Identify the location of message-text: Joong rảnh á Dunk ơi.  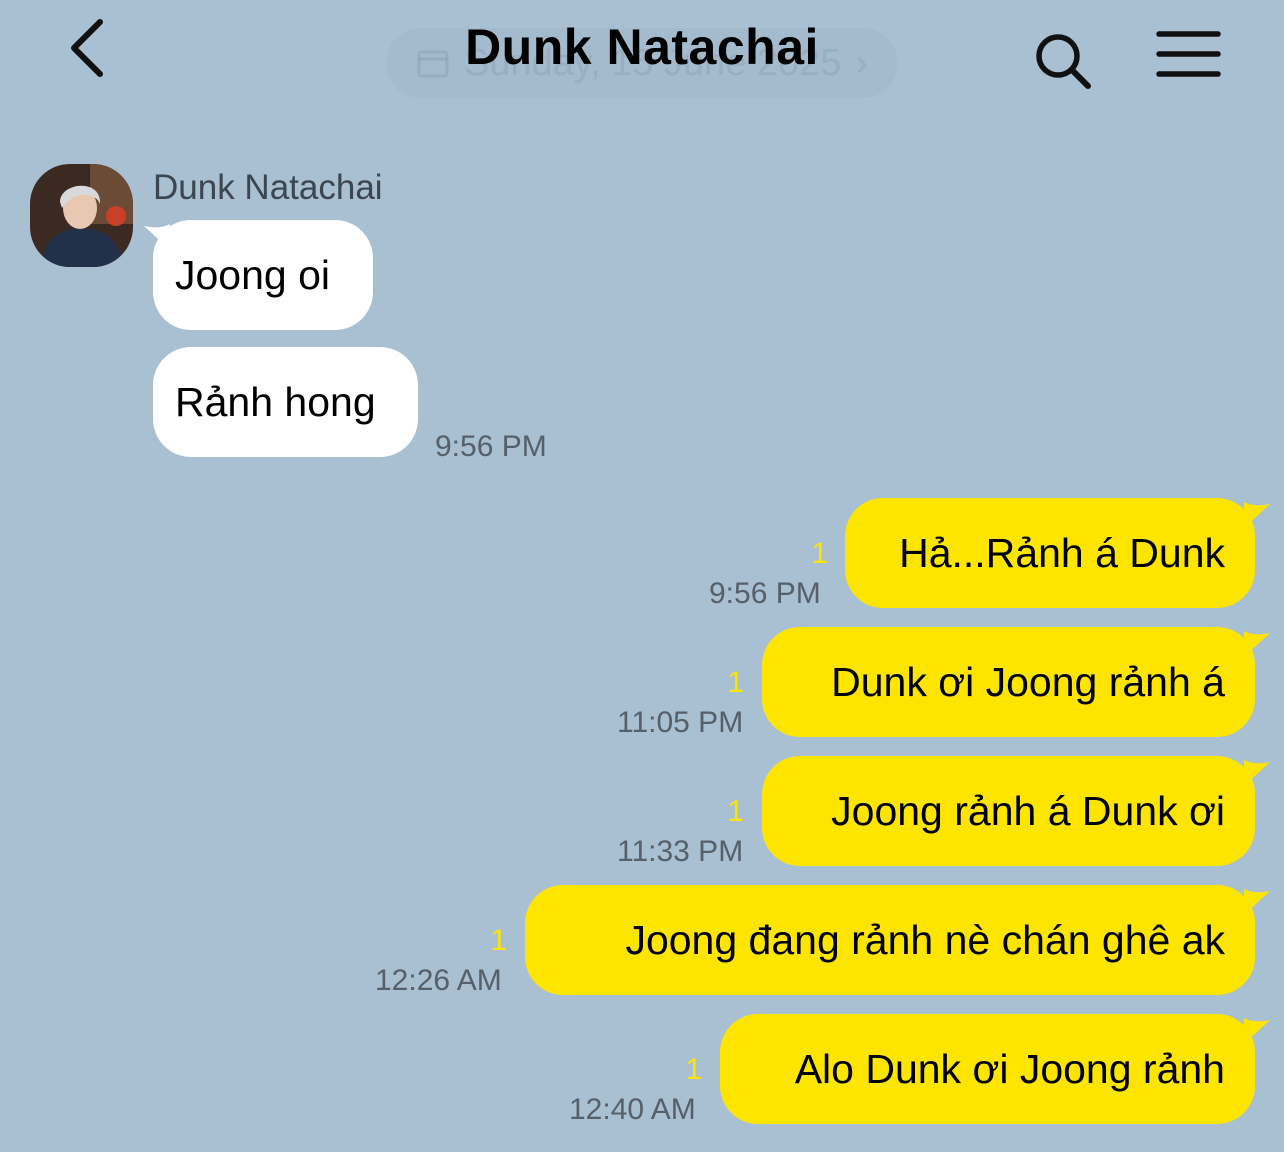
(1028, 810).